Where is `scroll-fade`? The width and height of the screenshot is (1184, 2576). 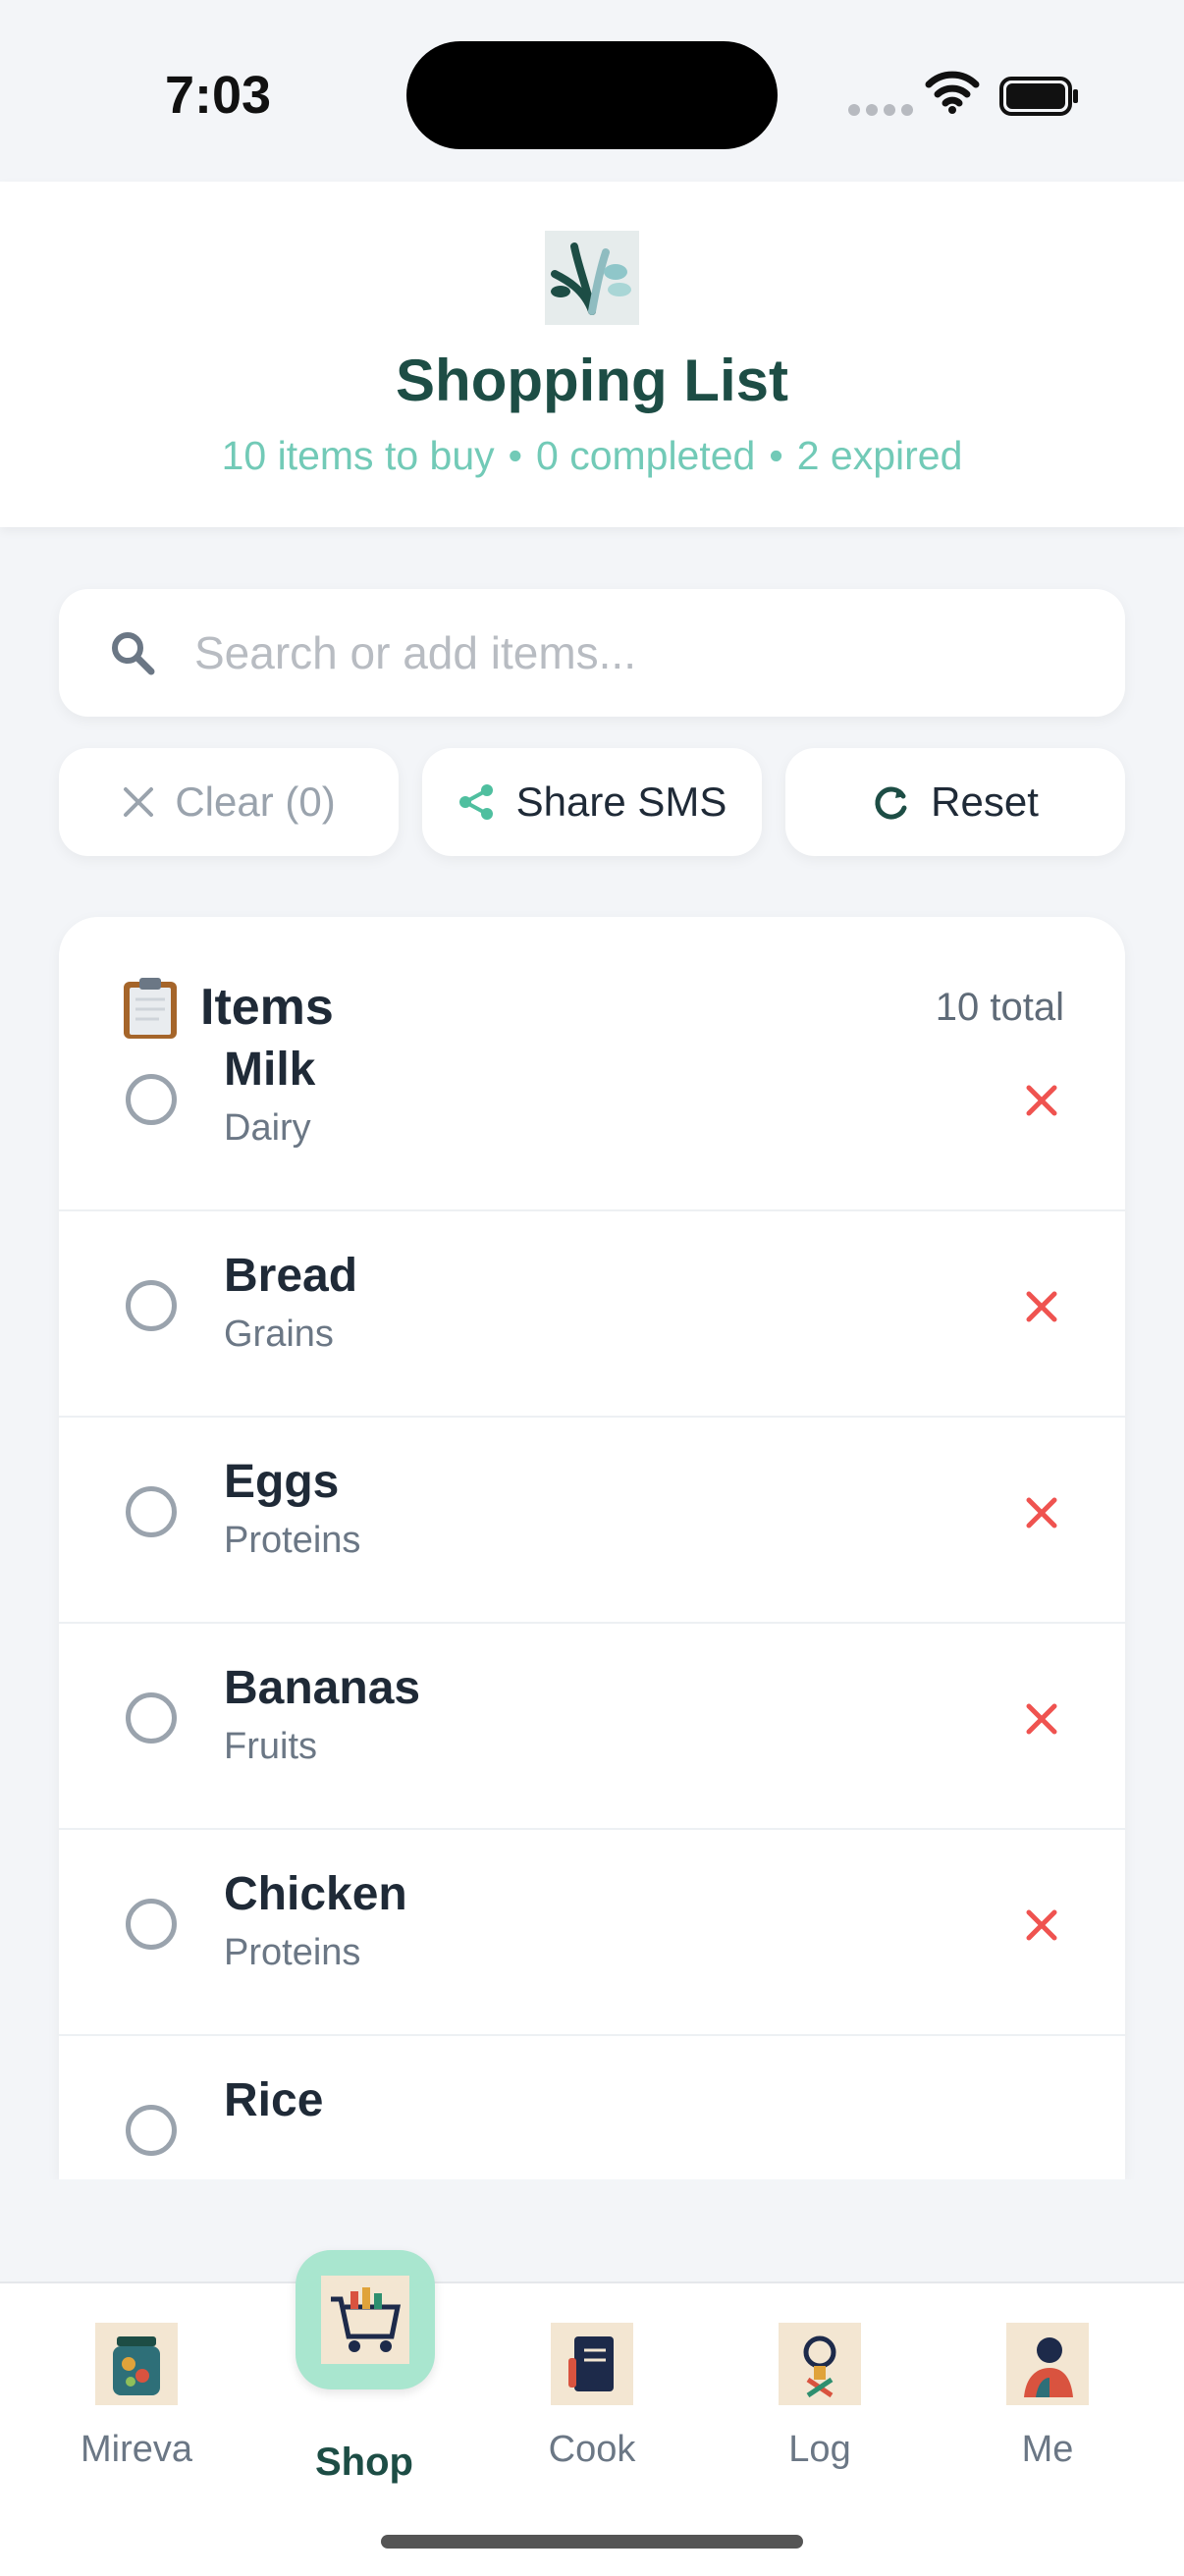
scroll-fade is located at coordinates (592, 2230).